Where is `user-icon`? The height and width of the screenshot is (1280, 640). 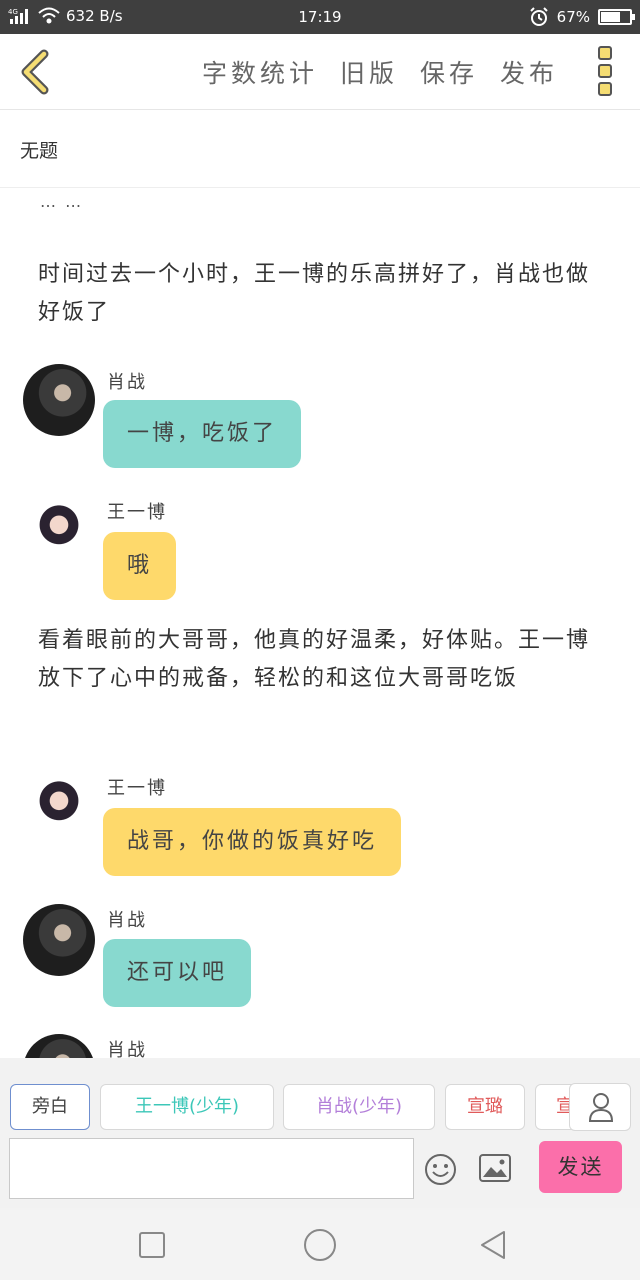 user-icon is located at coordinates (601, 1107).